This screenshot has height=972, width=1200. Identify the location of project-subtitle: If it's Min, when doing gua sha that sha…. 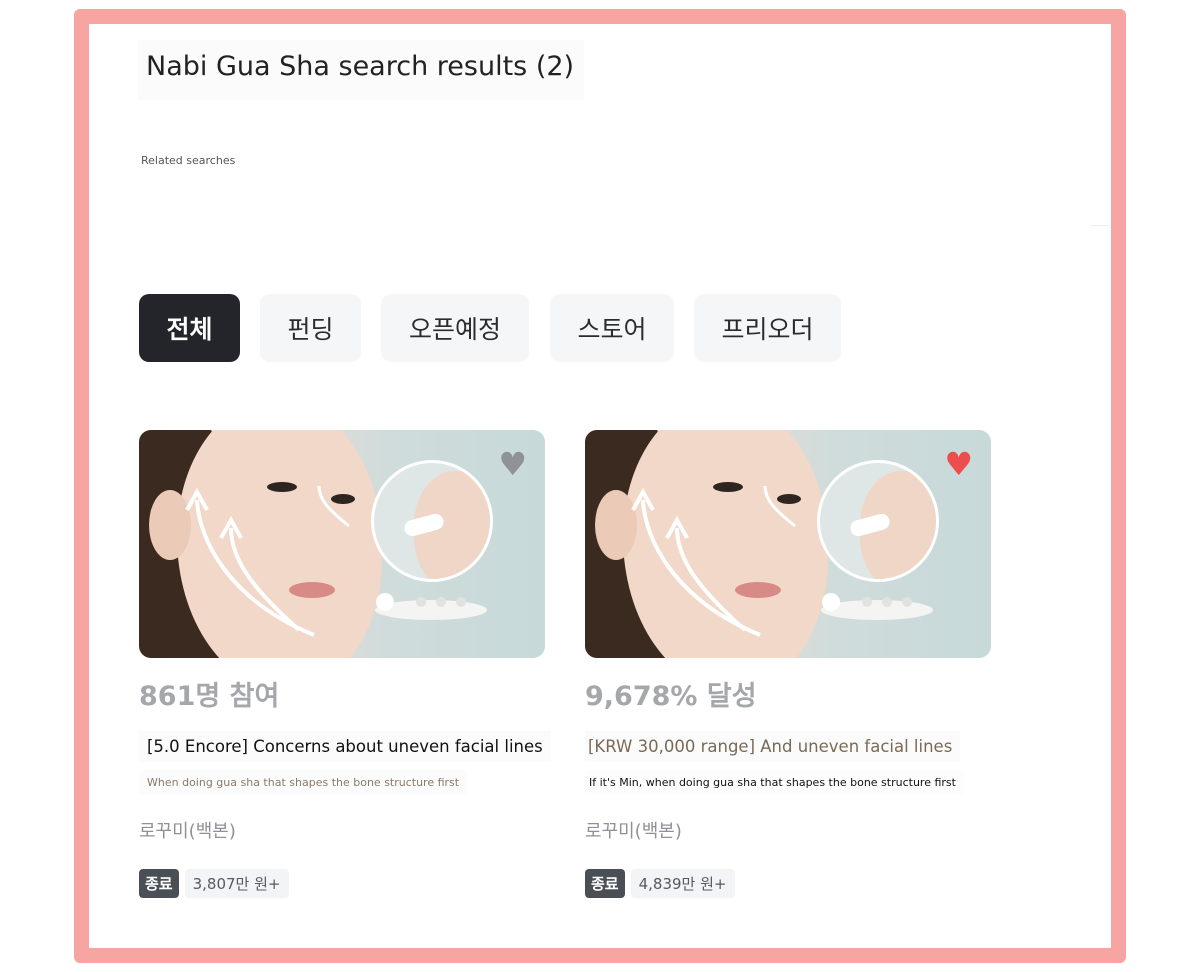
(774, 782).